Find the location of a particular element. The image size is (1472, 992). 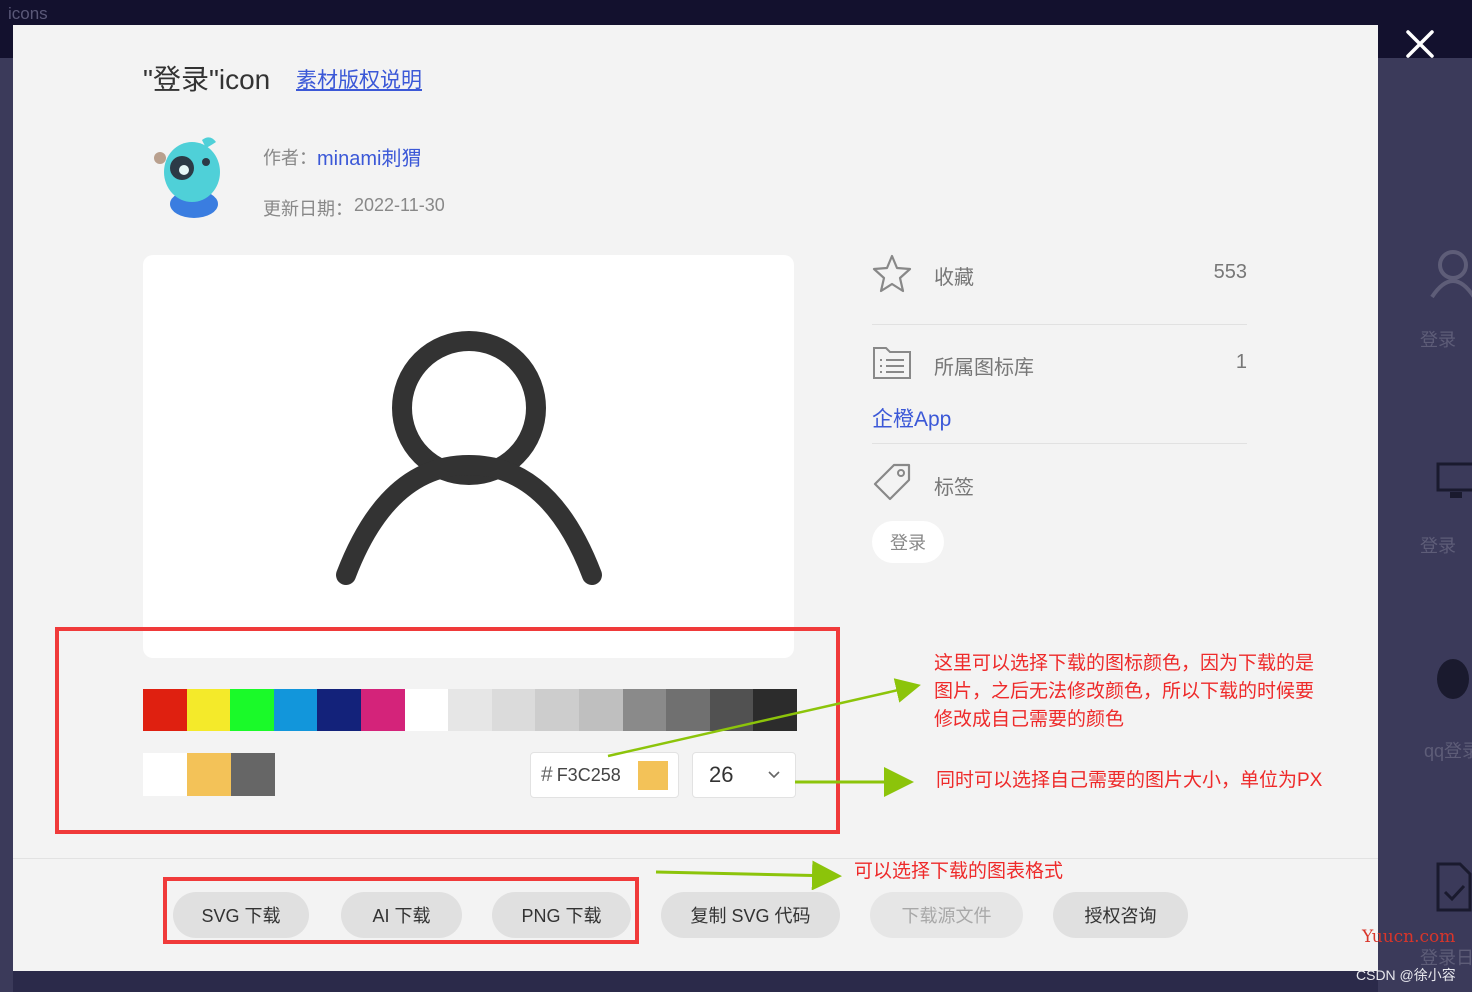

background-item-label-2: 登录 is located at coordinates (1446, 545).